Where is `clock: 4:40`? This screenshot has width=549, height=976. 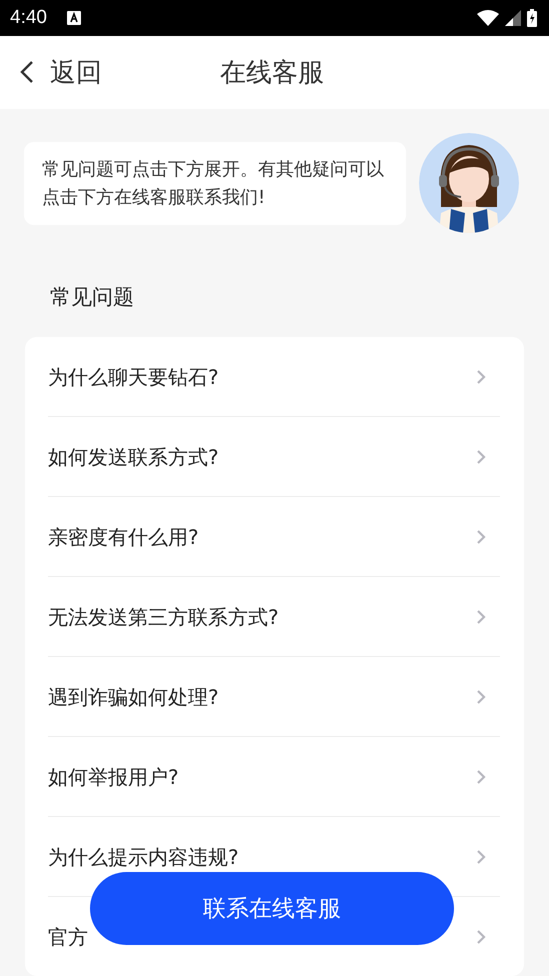
clock: 4:40 is located at coordinates (28, 17).